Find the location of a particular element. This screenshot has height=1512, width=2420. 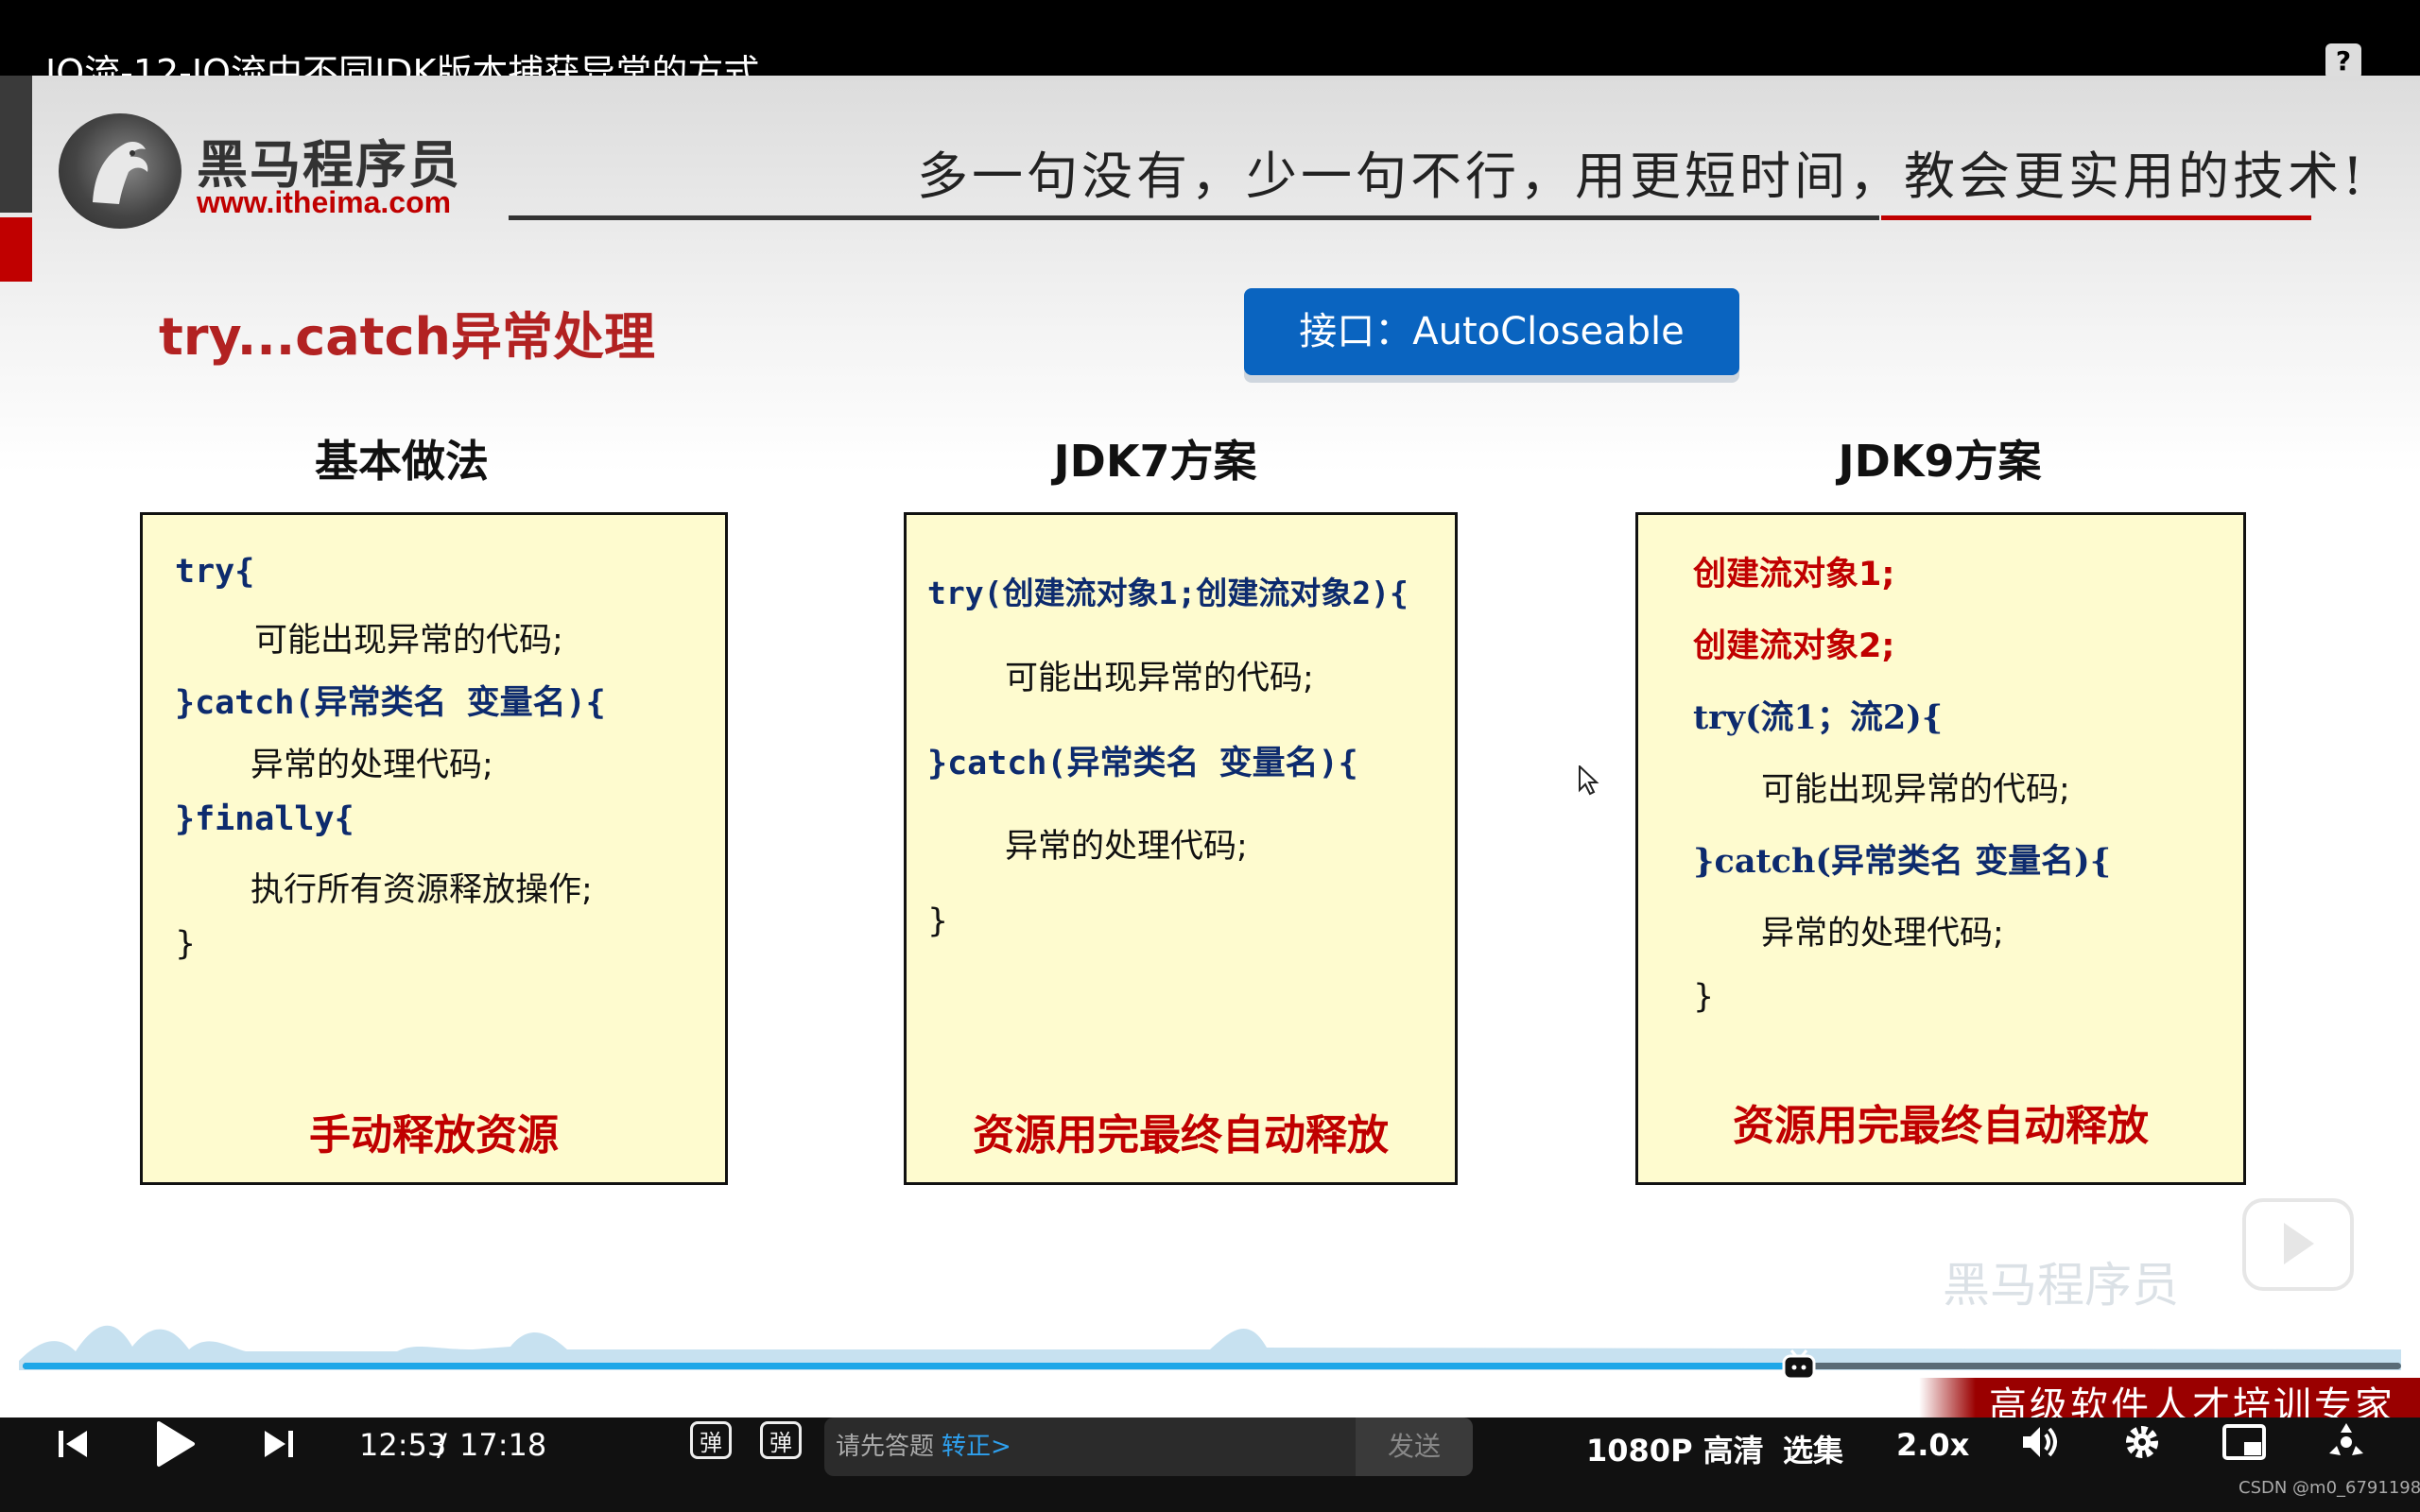

volume-icon is located at coordinates (2040, 1444).